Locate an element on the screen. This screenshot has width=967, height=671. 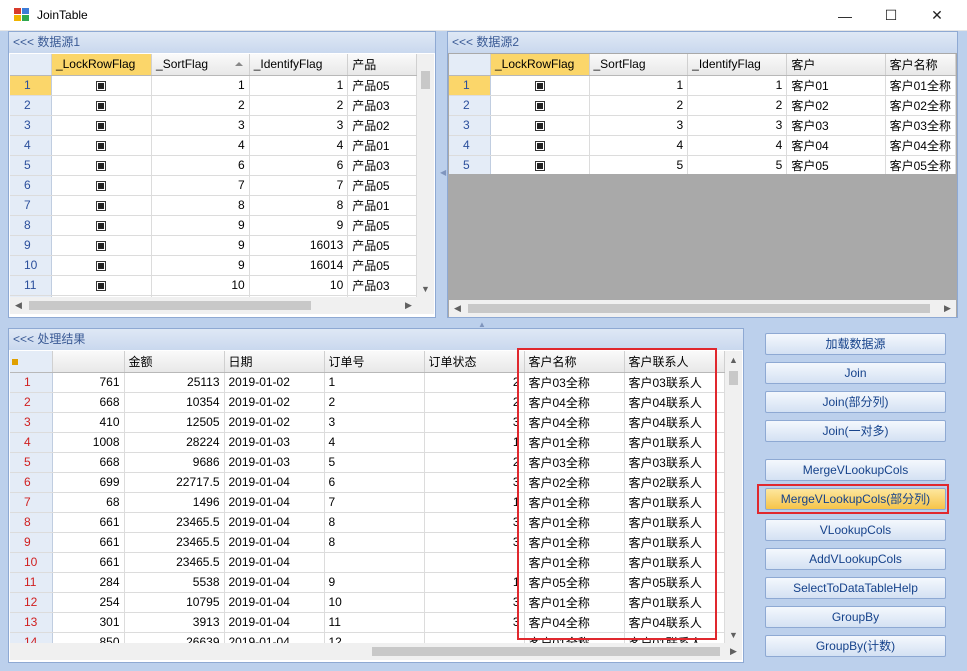
table-row: 9 9 16013 产品05 is located at coordinates (213, 245).